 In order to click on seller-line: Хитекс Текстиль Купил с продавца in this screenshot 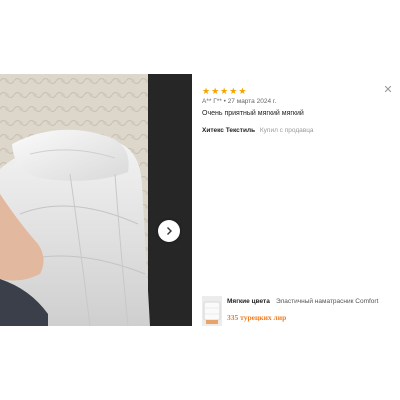, I will do `click(258, 130)`.